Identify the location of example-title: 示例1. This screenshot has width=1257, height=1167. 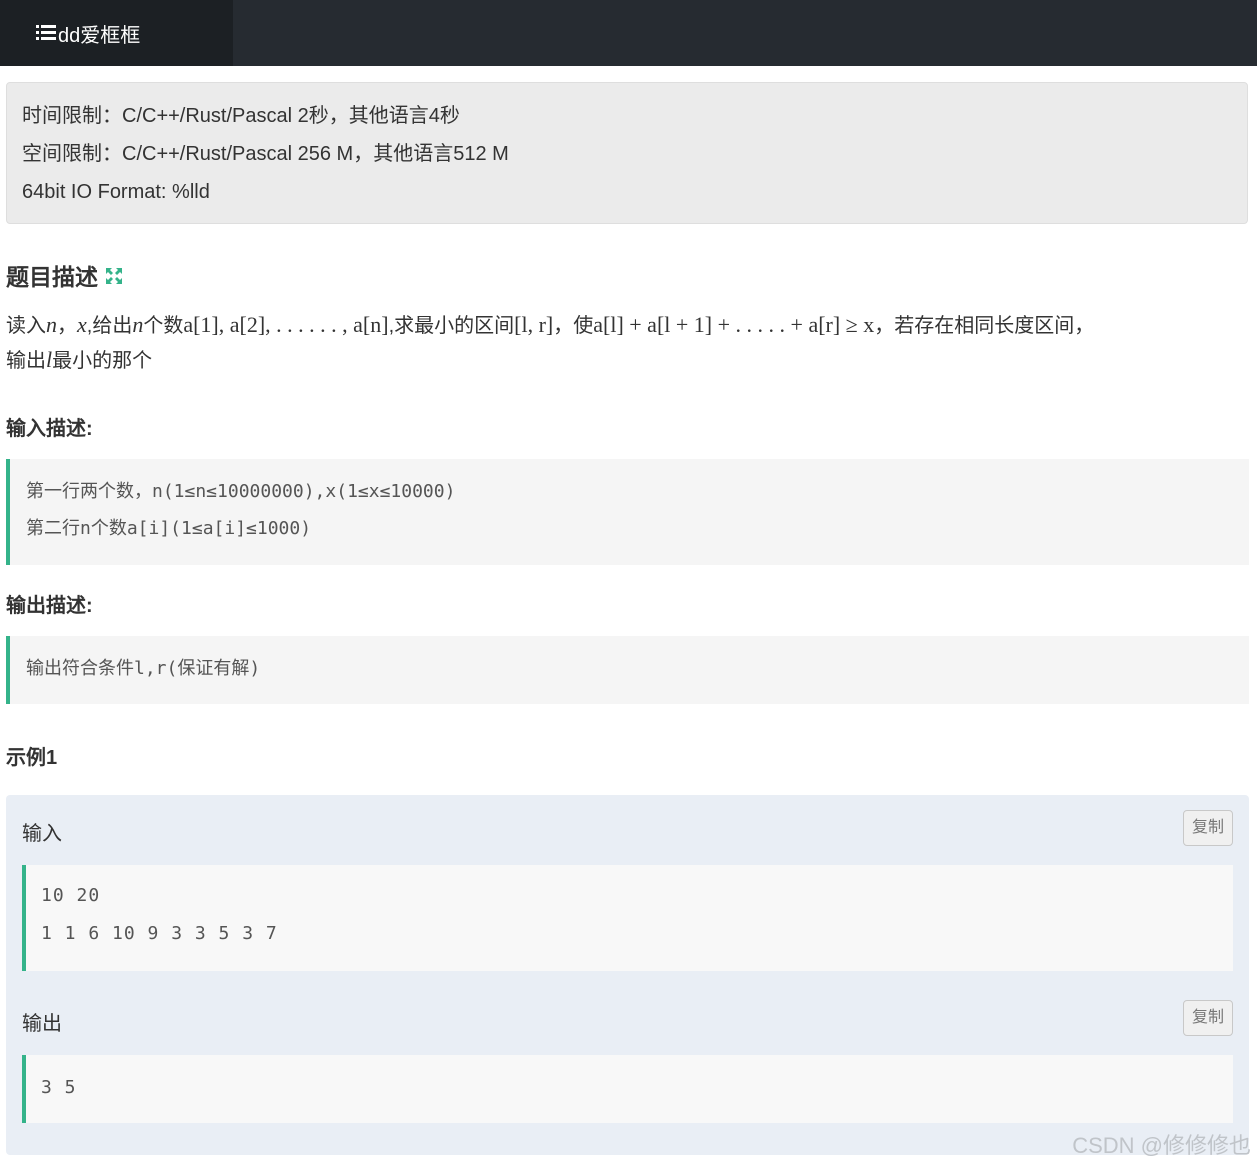
(32, 758).